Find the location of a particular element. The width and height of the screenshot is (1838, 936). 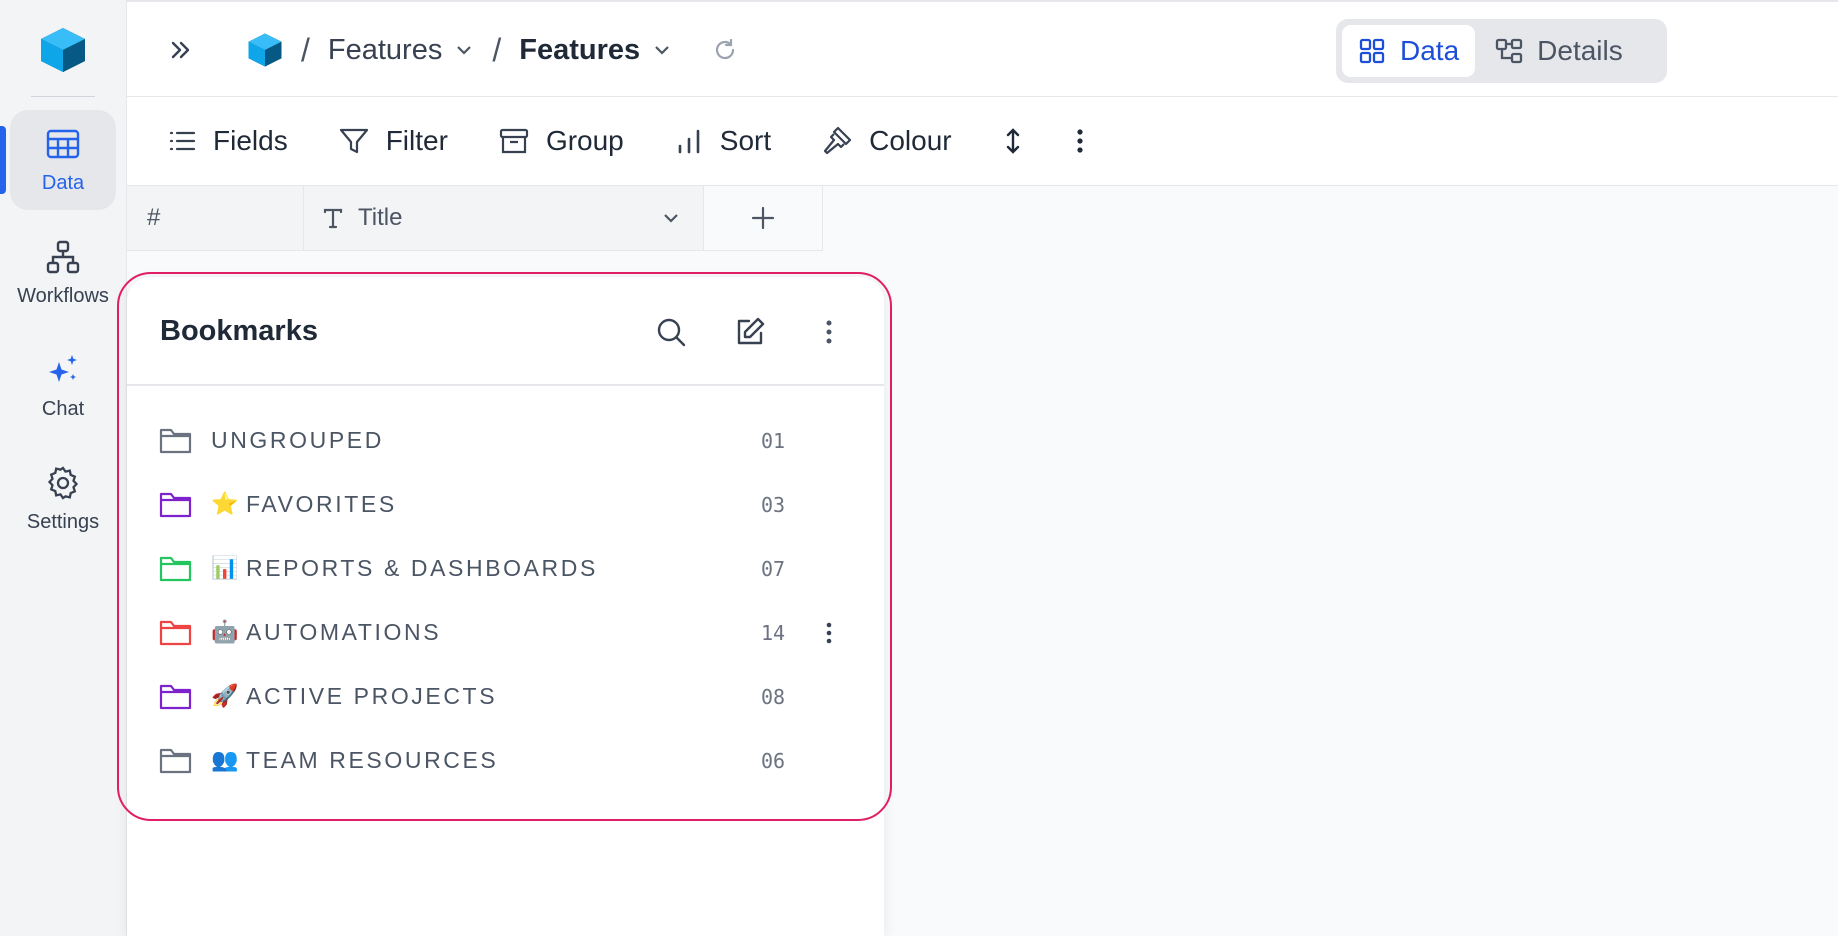

nav-item-label: Workflows is located at coordinates (63, 295).